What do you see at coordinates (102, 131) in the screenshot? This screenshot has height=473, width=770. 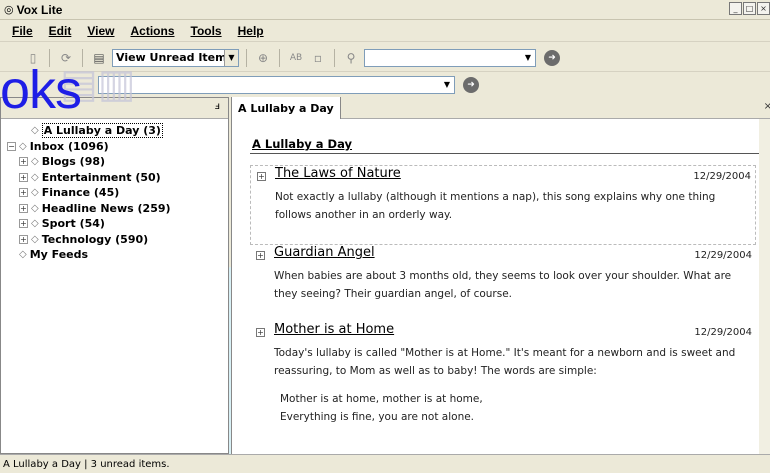 I see `feed-item-label: A Lullaby a Day (3)` at bounding box center [102, 131].